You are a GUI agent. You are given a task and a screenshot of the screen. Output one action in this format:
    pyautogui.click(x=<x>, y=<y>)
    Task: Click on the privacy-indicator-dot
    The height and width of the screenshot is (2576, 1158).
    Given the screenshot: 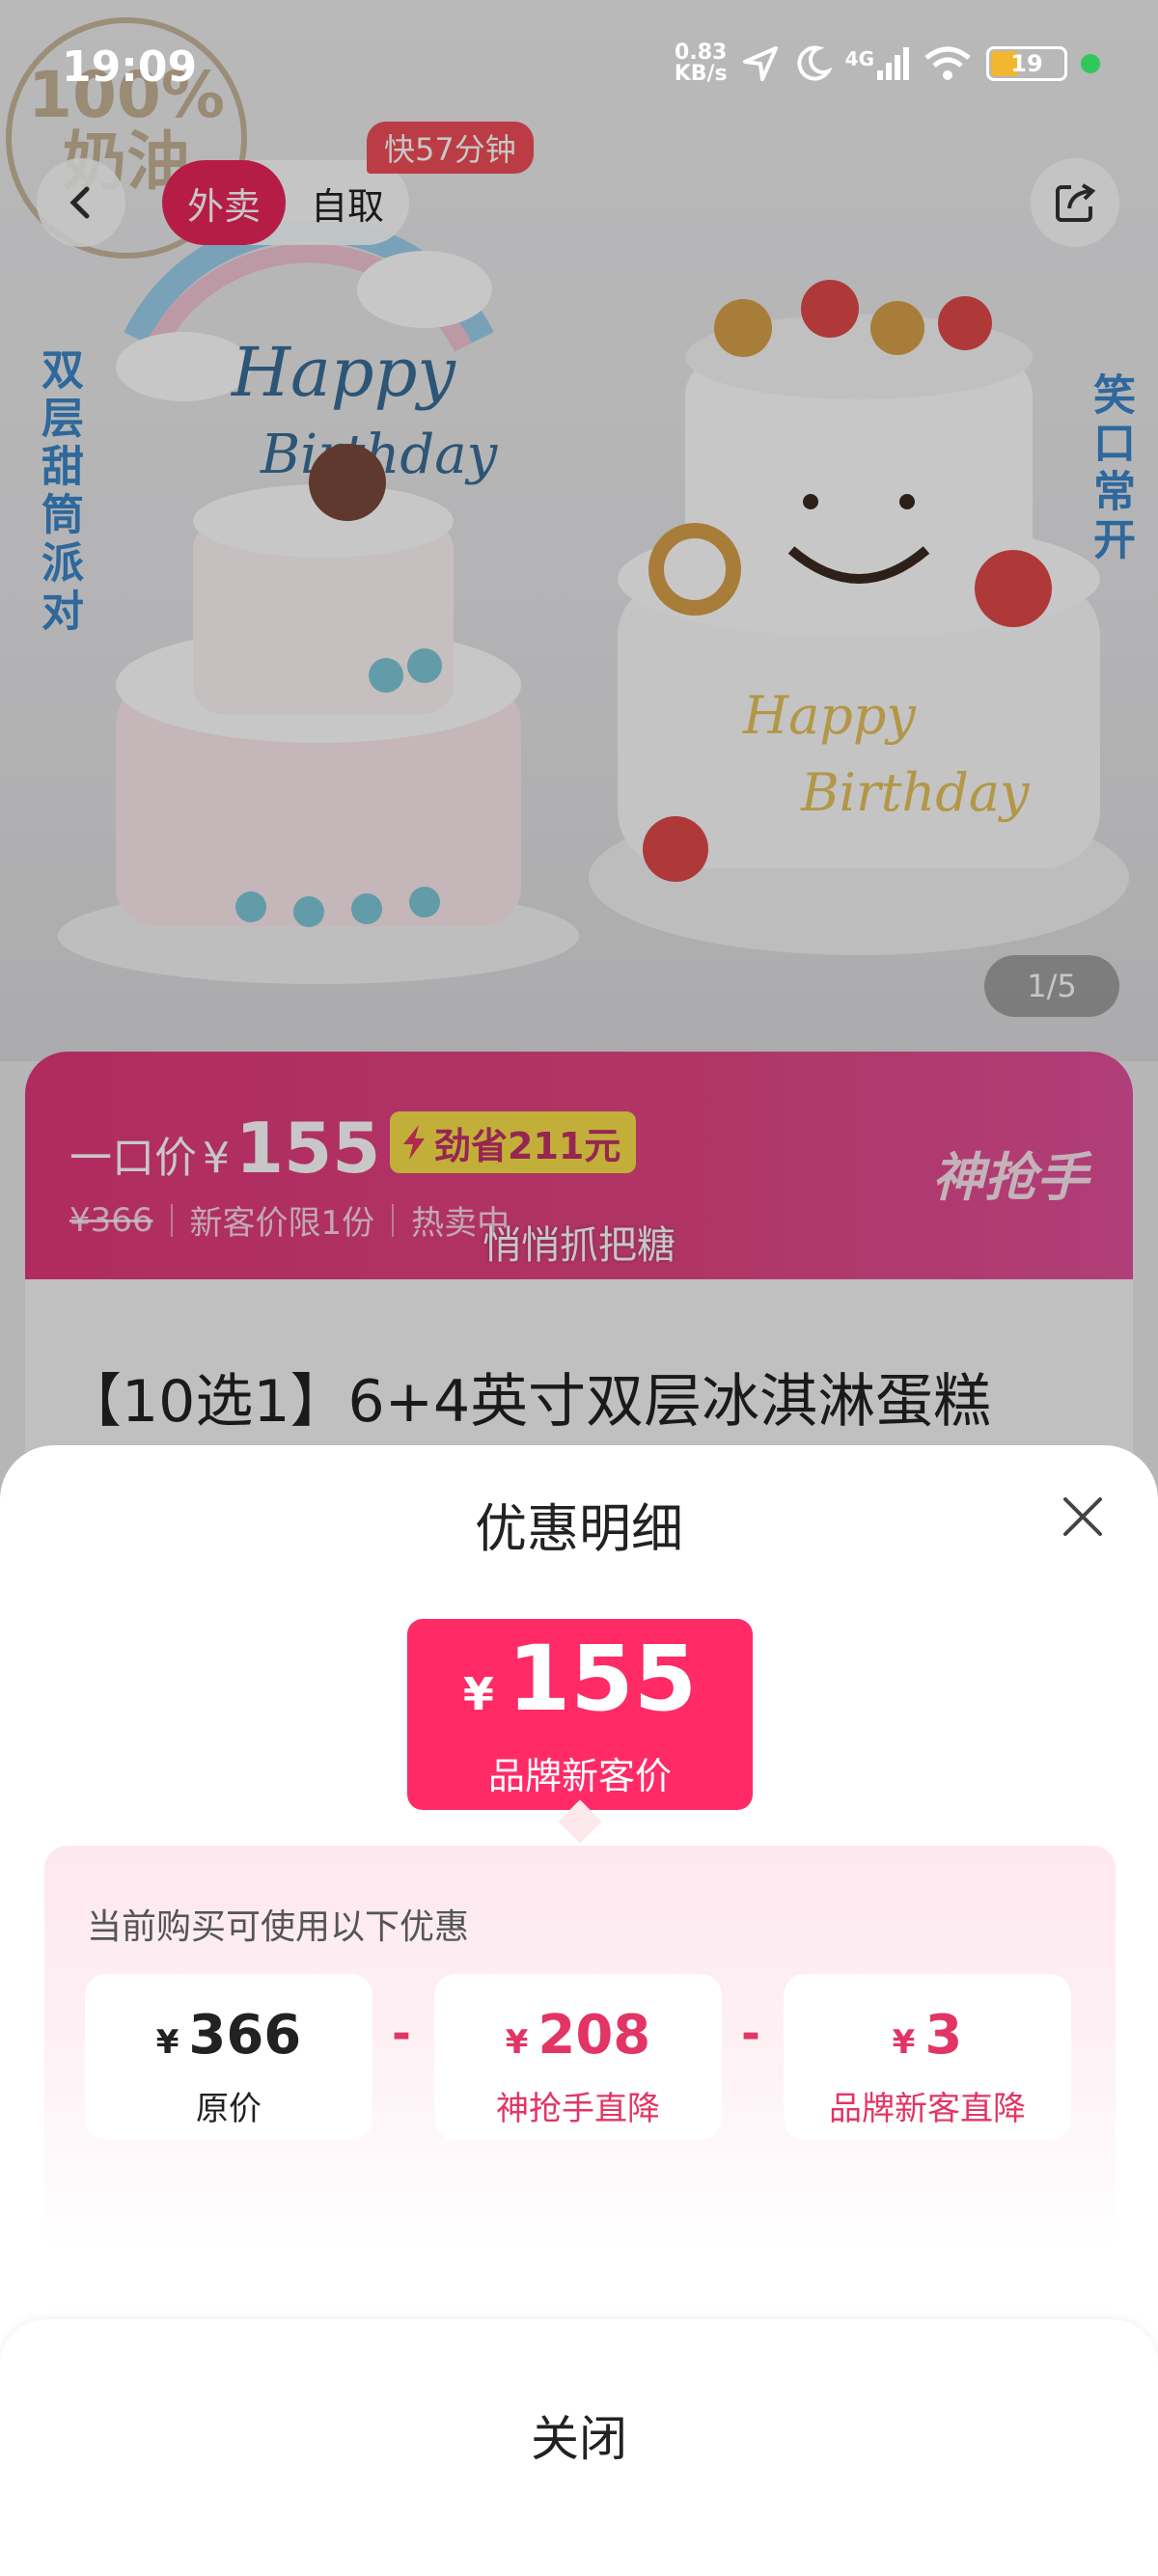 What is the action you would take?
    pyautogui.click(x=1090, y=64)
    